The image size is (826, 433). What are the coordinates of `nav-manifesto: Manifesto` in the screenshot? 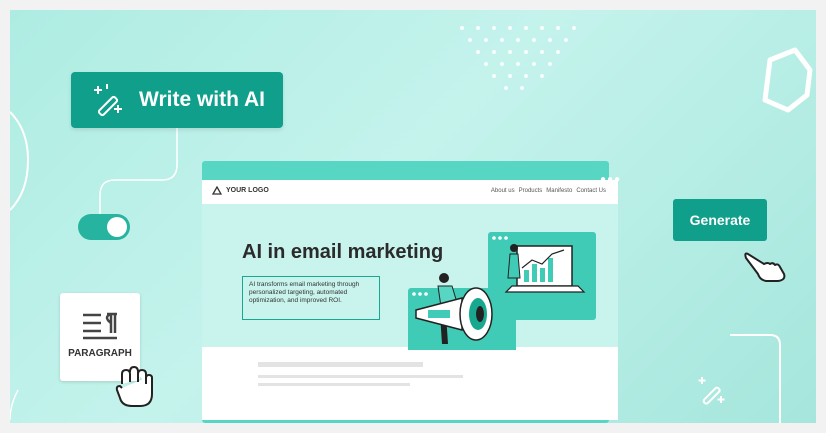 It's located at (559, 191).